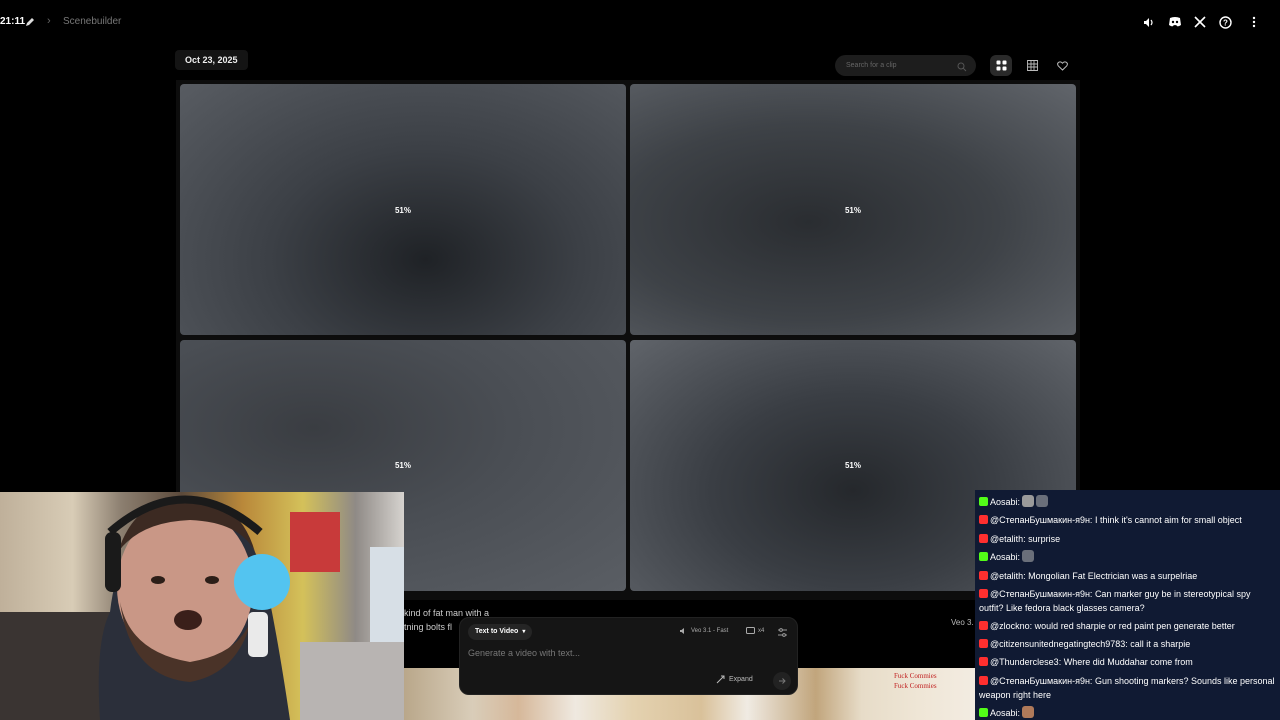 This screenshot has height=720, width=1280. I want to click on grid-small-icon, so click(1032, 65).